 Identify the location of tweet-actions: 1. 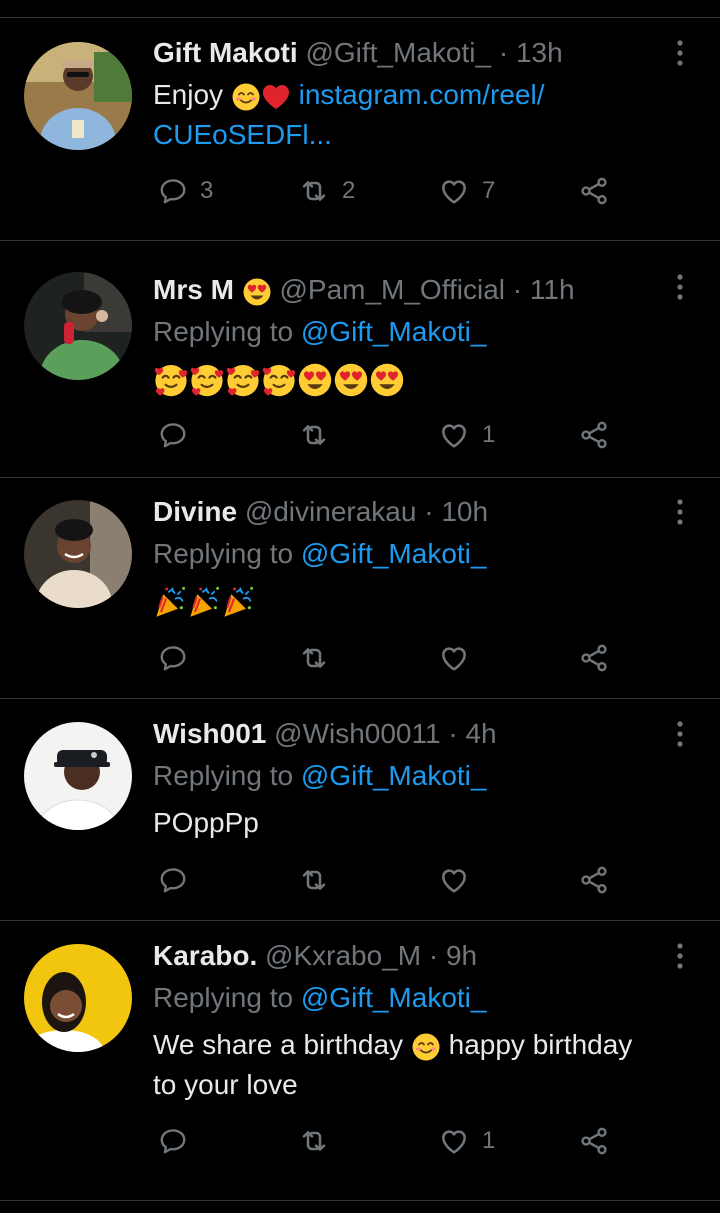
(360, 1141).